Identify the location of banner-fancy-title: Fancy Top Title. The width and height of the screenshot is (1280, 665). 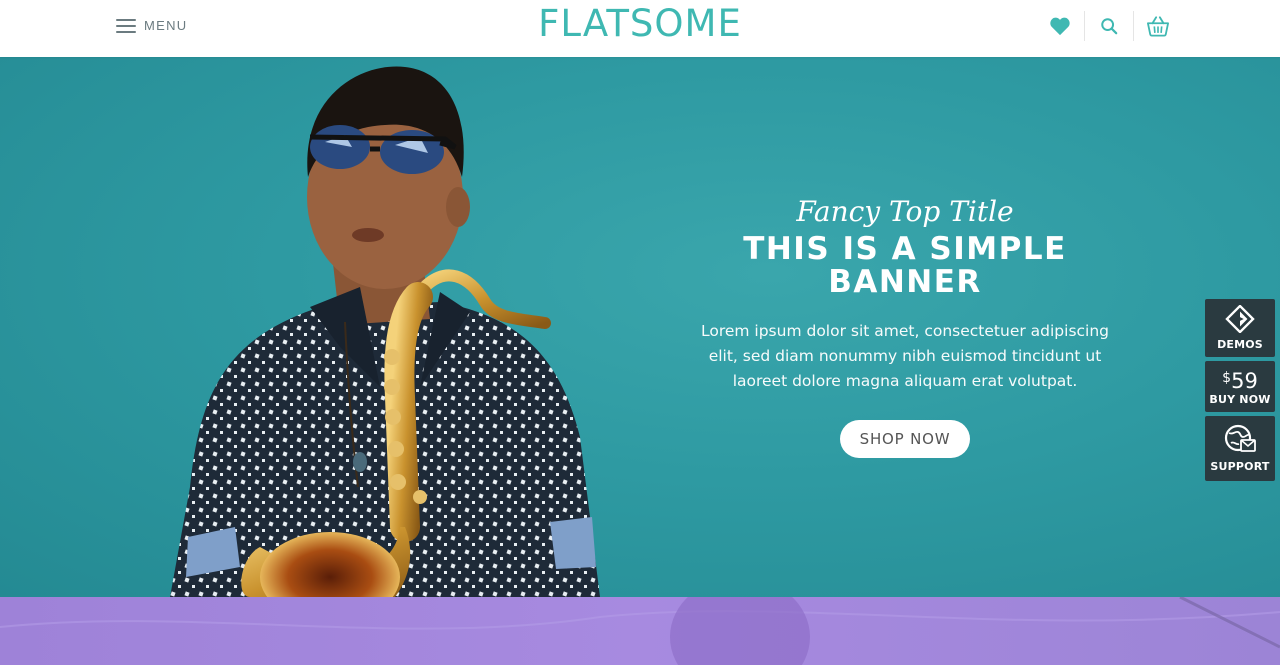
(905, 211).